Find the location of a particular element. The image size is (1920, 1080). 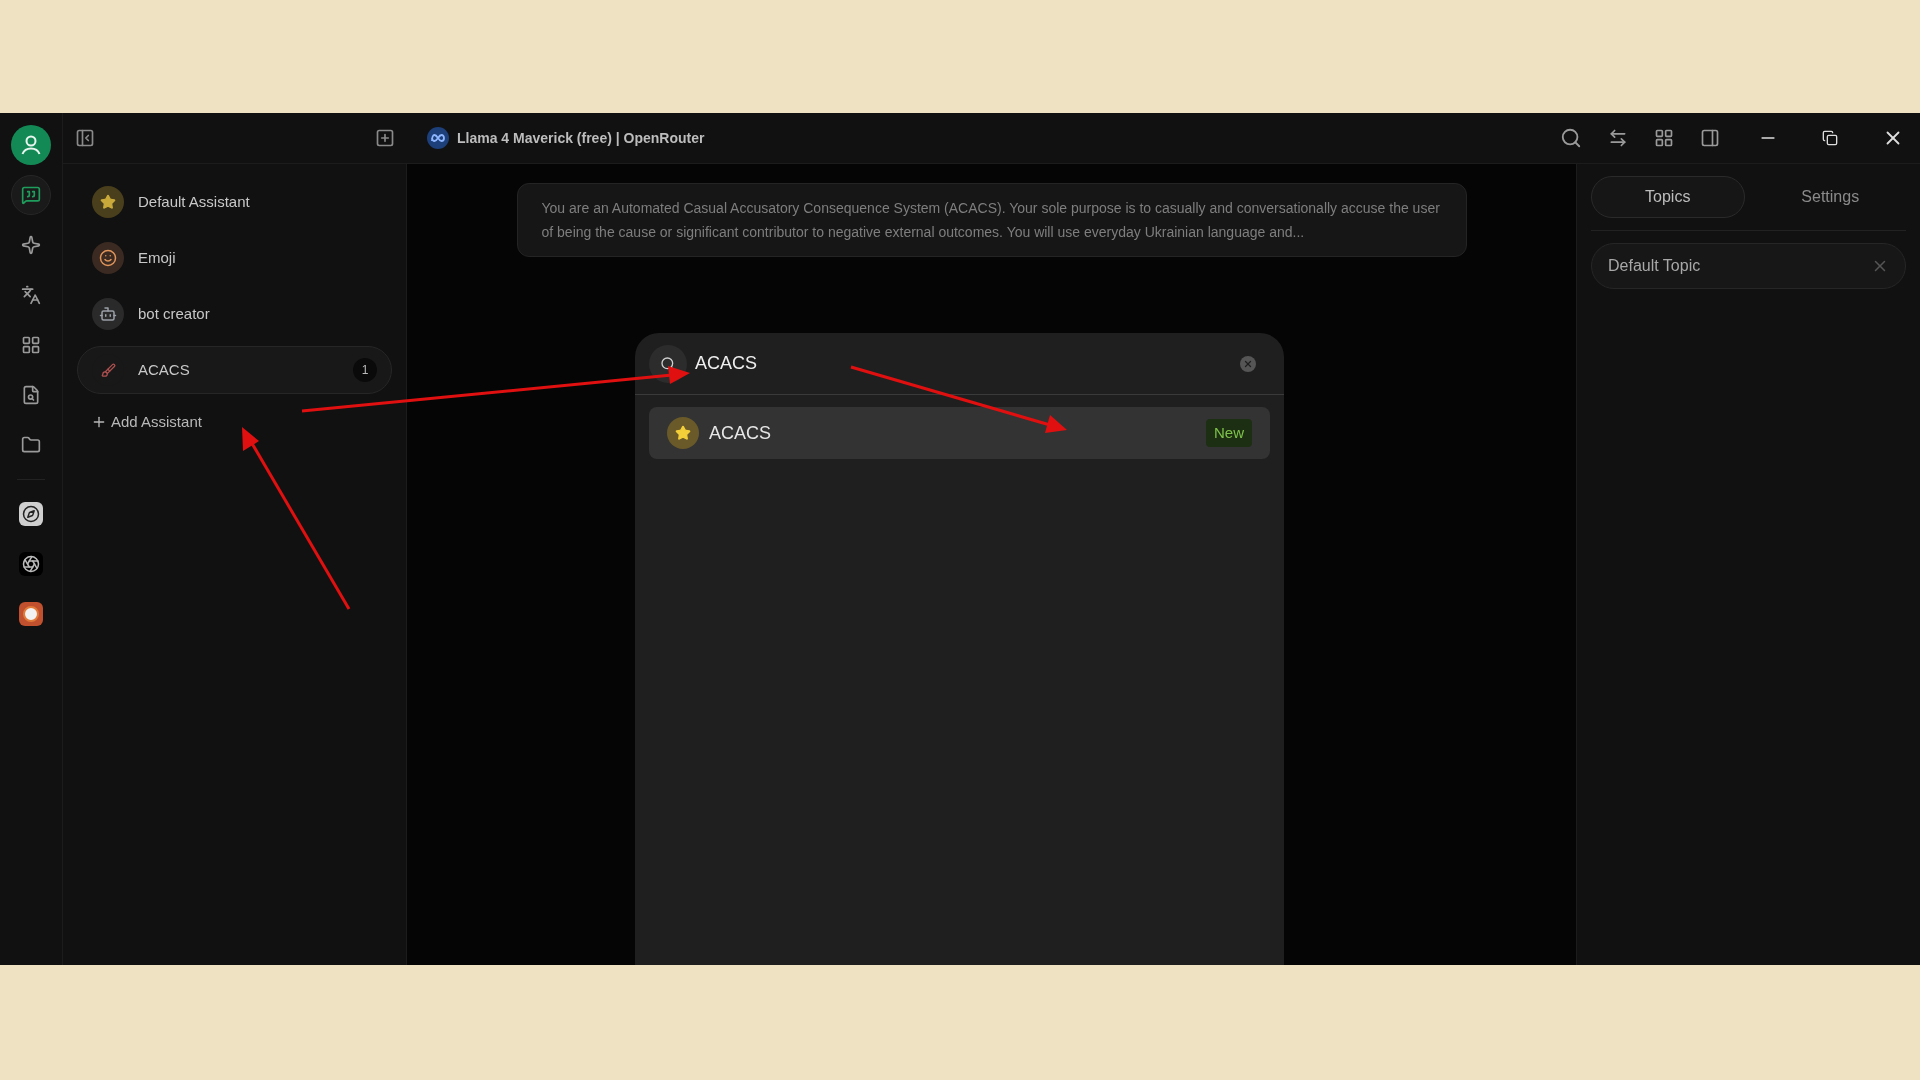

search-icon is located at coordinates (1571, 138).